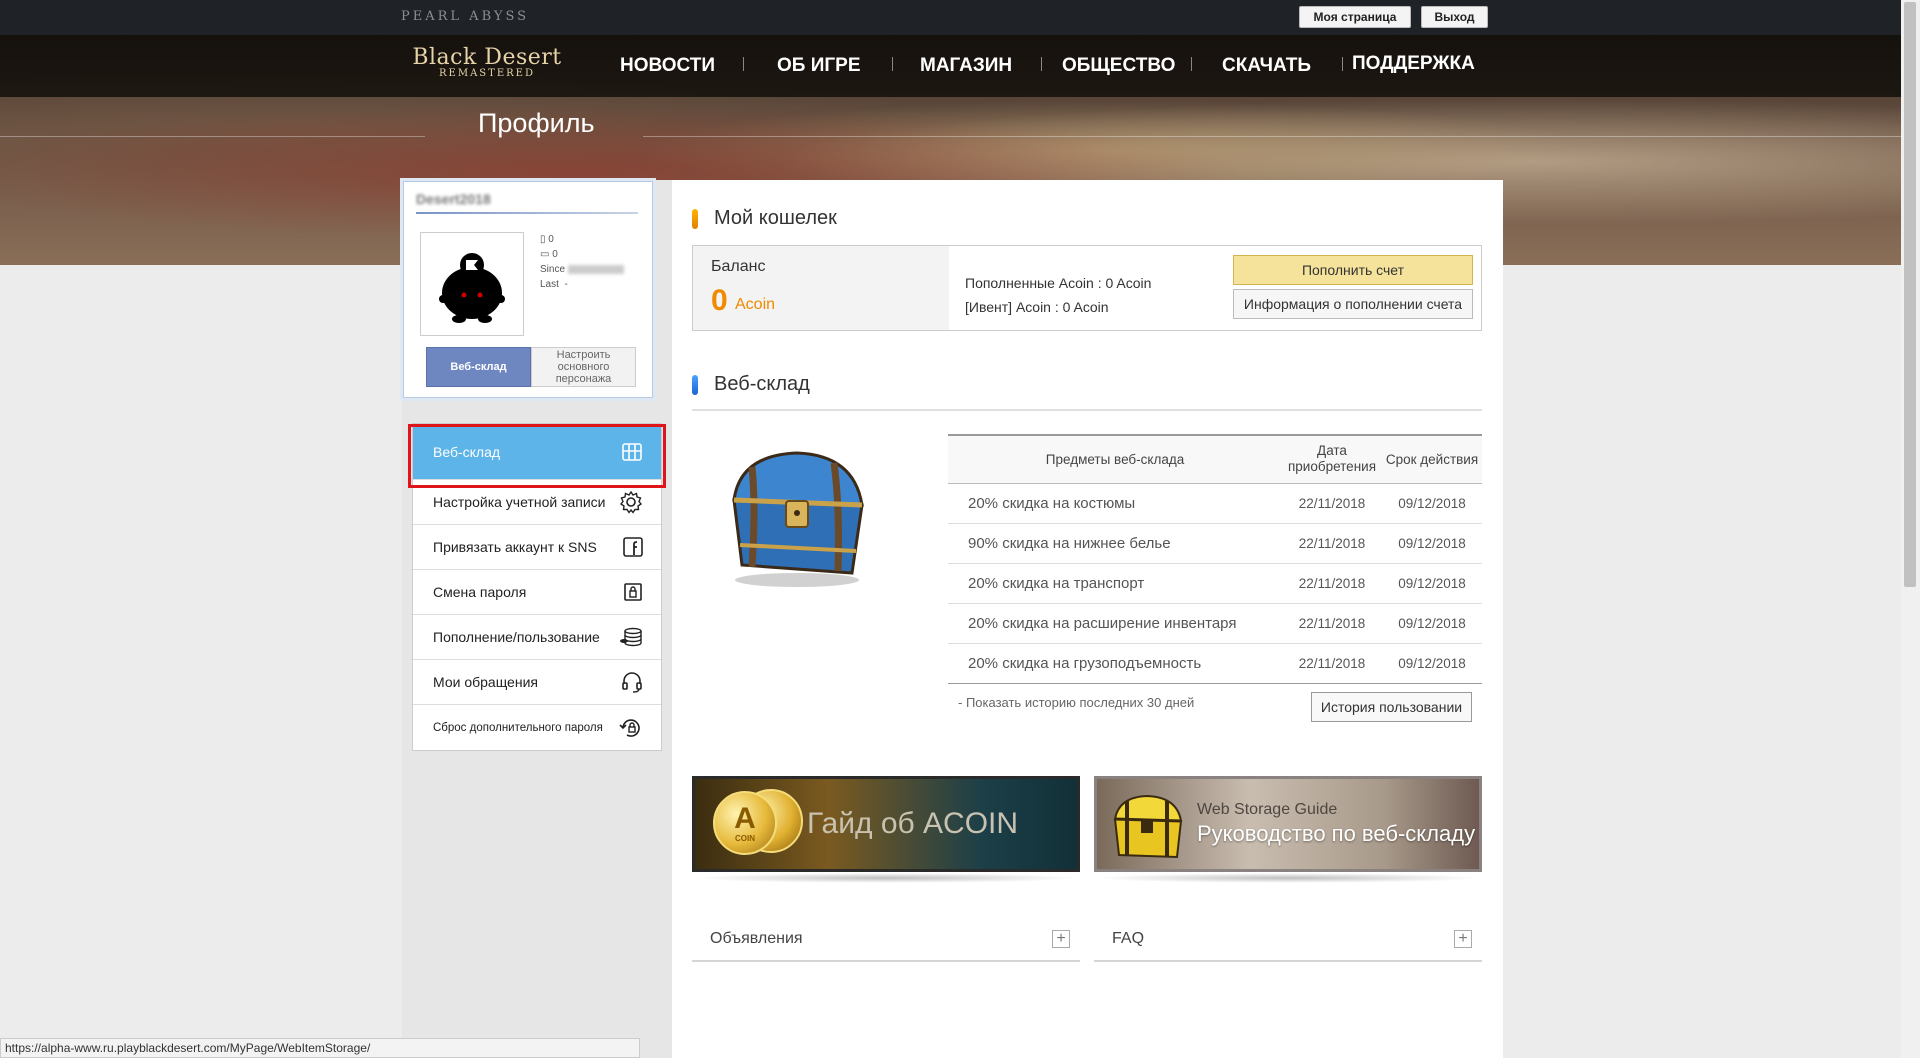 The height and width of the screenshot is (1058, 1920). What do you see at coordinates (1267, 809) in the screenshot?
I see `guide-english-title: Web Storage Guide` at bounding box center [1267, 809].